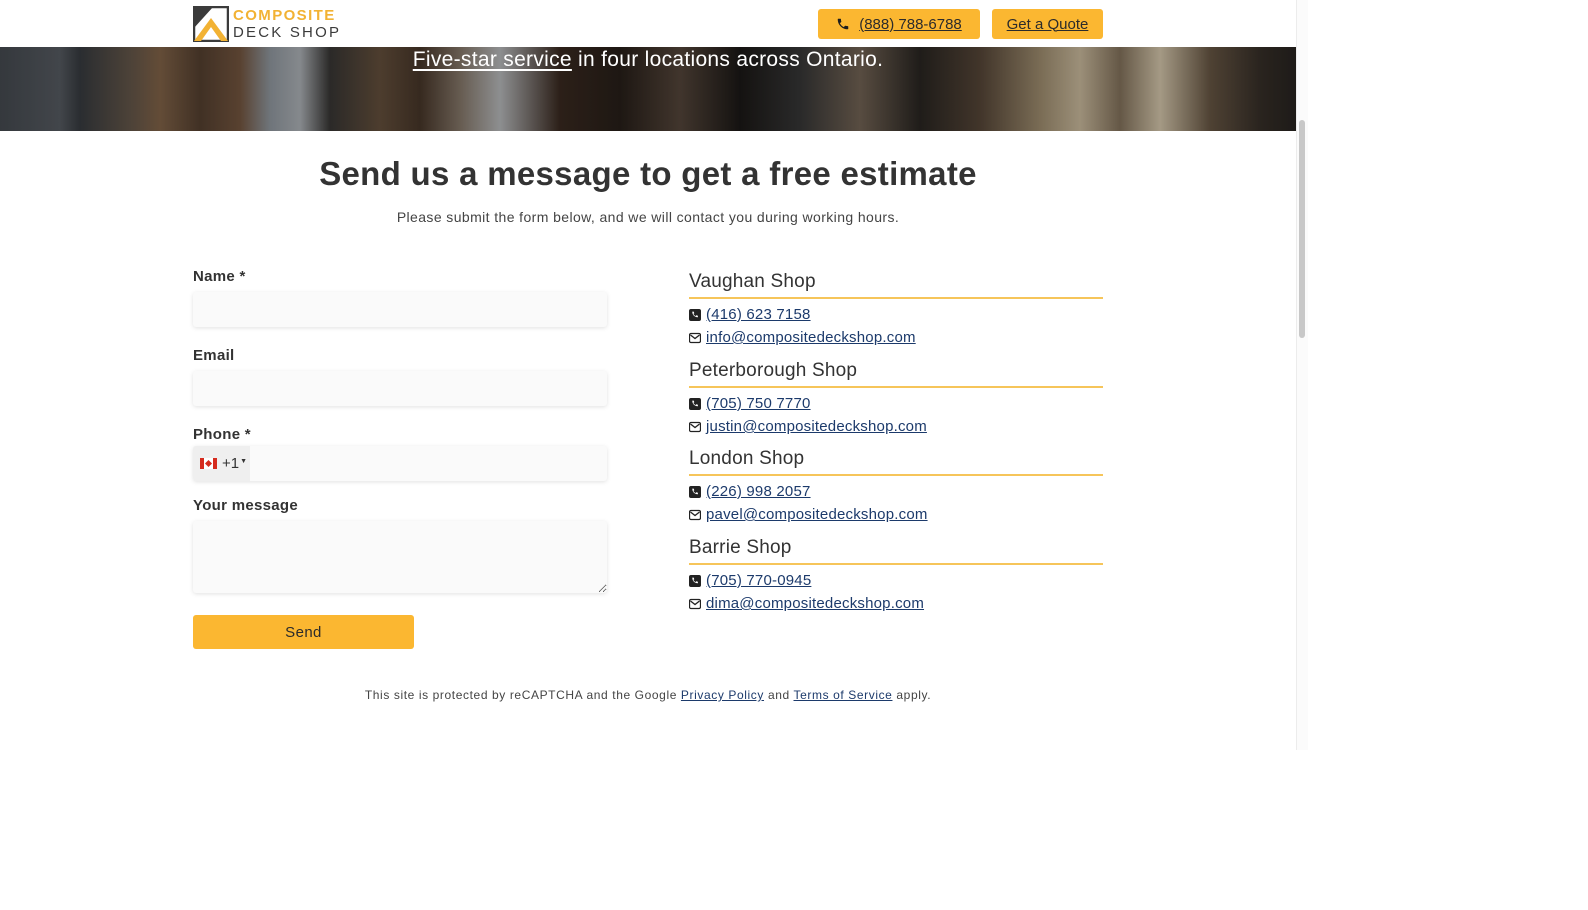 This screenshot has width=1588, height=910. Describe the element at coordinates (896, 551) in the screenshot. I see `shop-title: Barrie Shop` at that location.